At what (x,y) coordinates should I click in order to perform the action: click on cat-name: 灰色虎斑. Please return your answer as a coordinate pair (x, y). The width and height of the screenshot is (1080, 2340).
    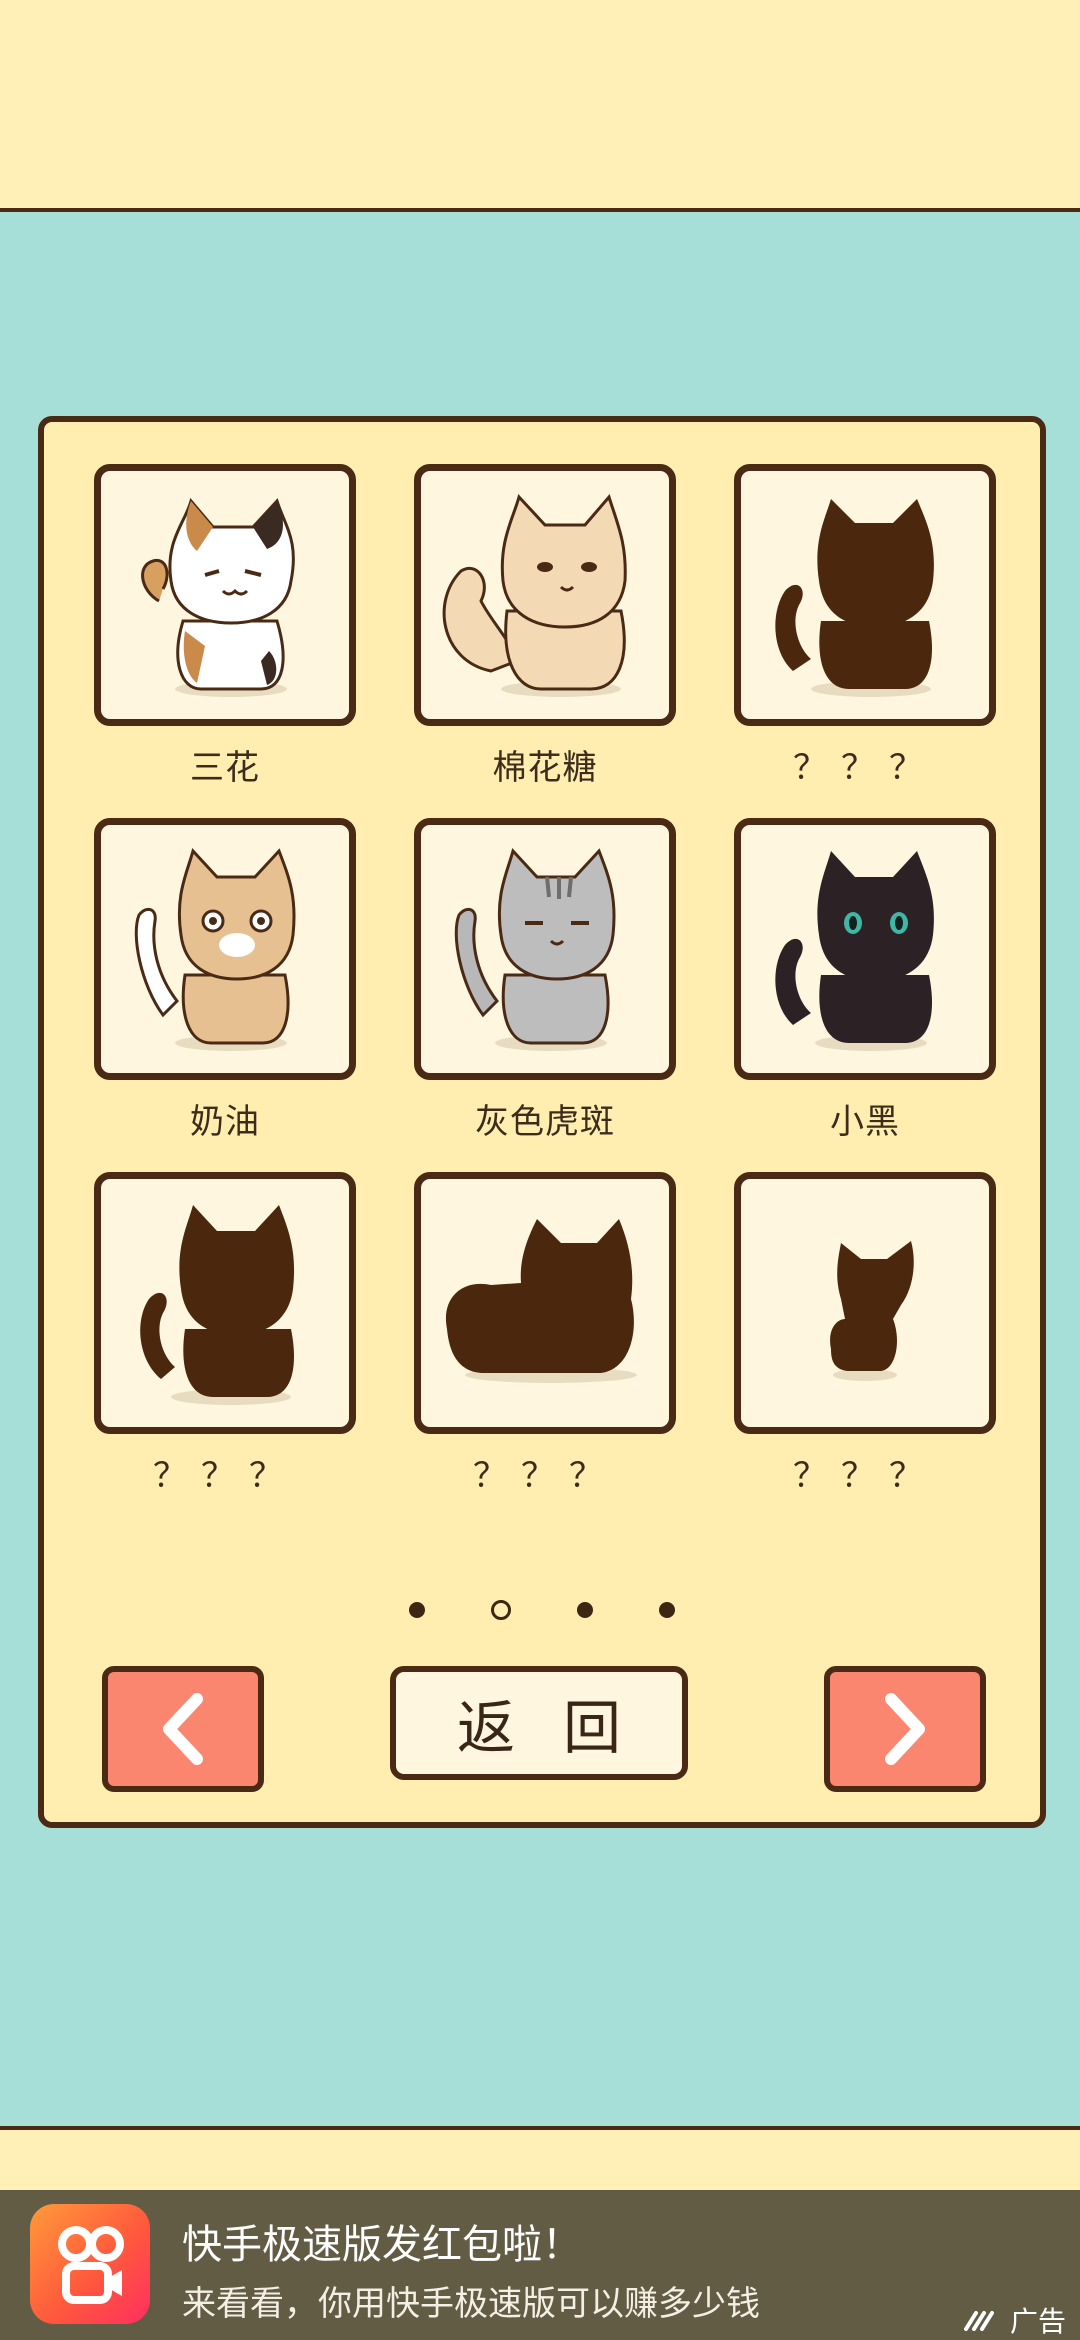
    Looking at the image, I should click on (545, 1122).